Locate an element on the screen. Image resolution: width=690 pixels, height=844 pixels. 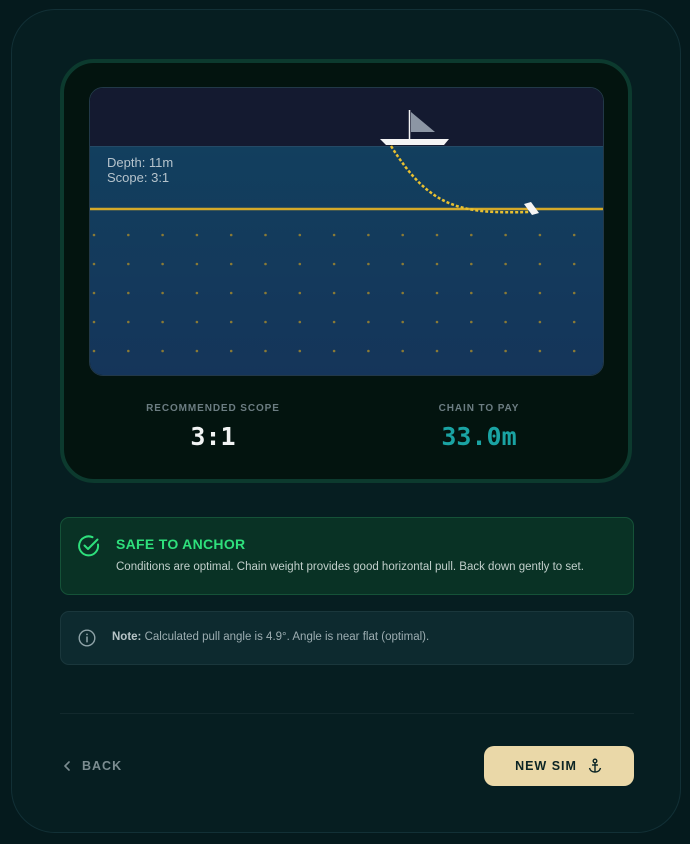
scope-readout: Scope: 3:1 is located at coordinates (138, 177).